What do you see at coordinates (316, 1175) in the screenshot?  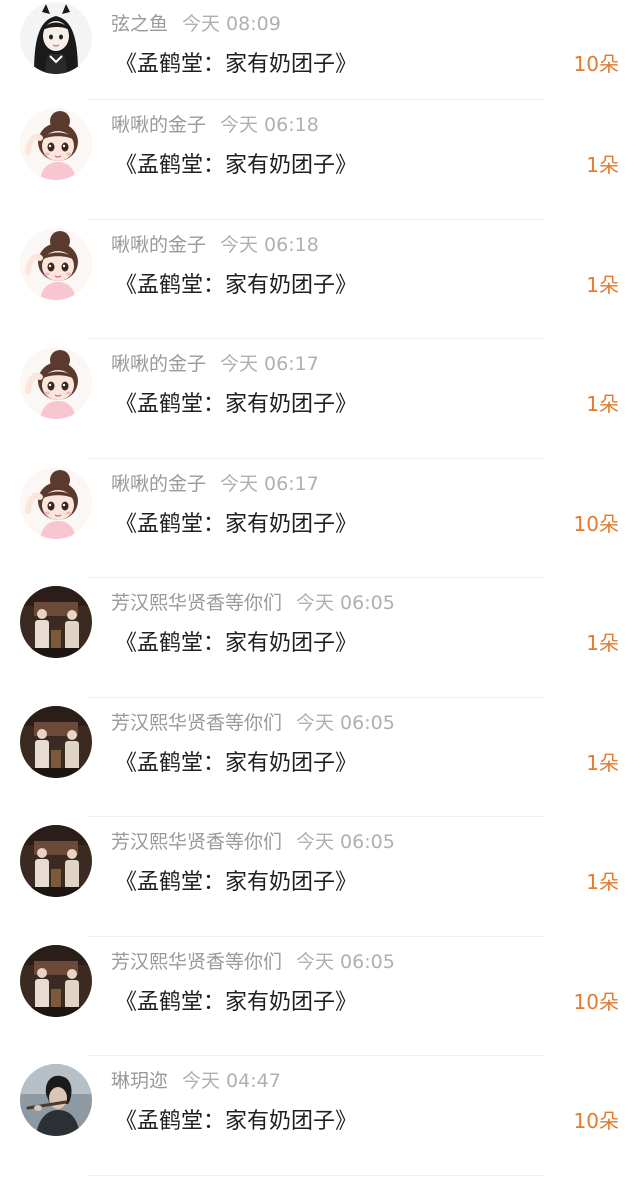 I see `divider` at bounding box center [316, 1175].